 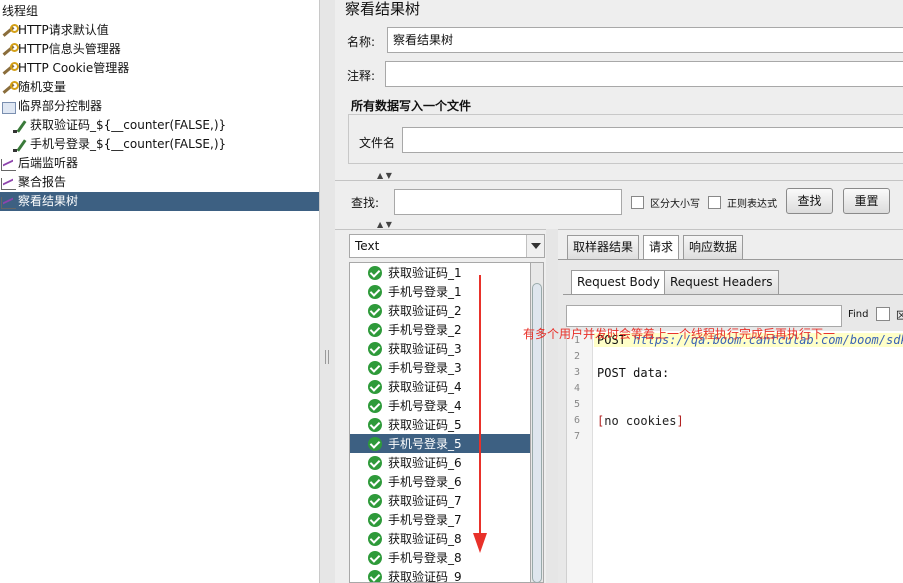 What do you see at coordinates (425, 349) in the screenshot?
I see `result-label: 获取验证码_3` at bounding box center [425, 349].